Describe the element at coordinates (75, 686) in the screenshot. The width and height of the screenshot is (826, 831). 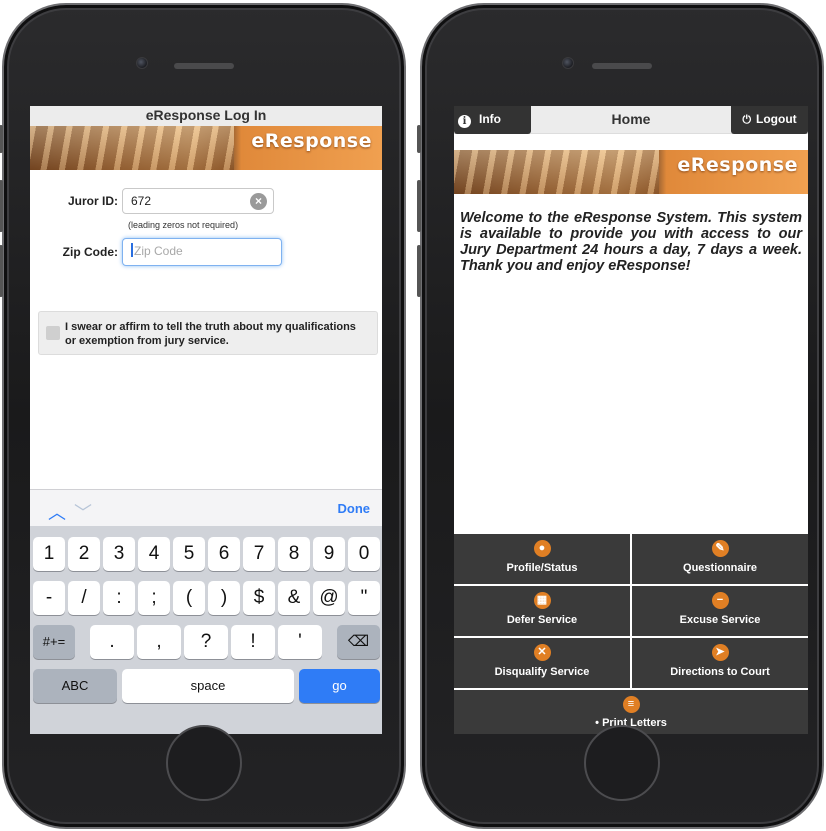
I see `abc-key: ABC` at that location.